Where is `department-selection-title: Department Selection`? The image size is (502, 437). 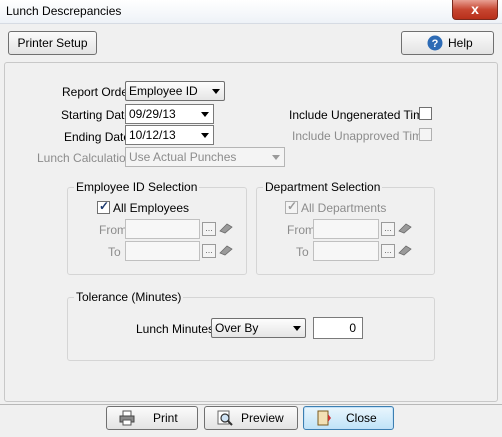
department-selection-title: Department Selection is located at coordinates (323, 187).